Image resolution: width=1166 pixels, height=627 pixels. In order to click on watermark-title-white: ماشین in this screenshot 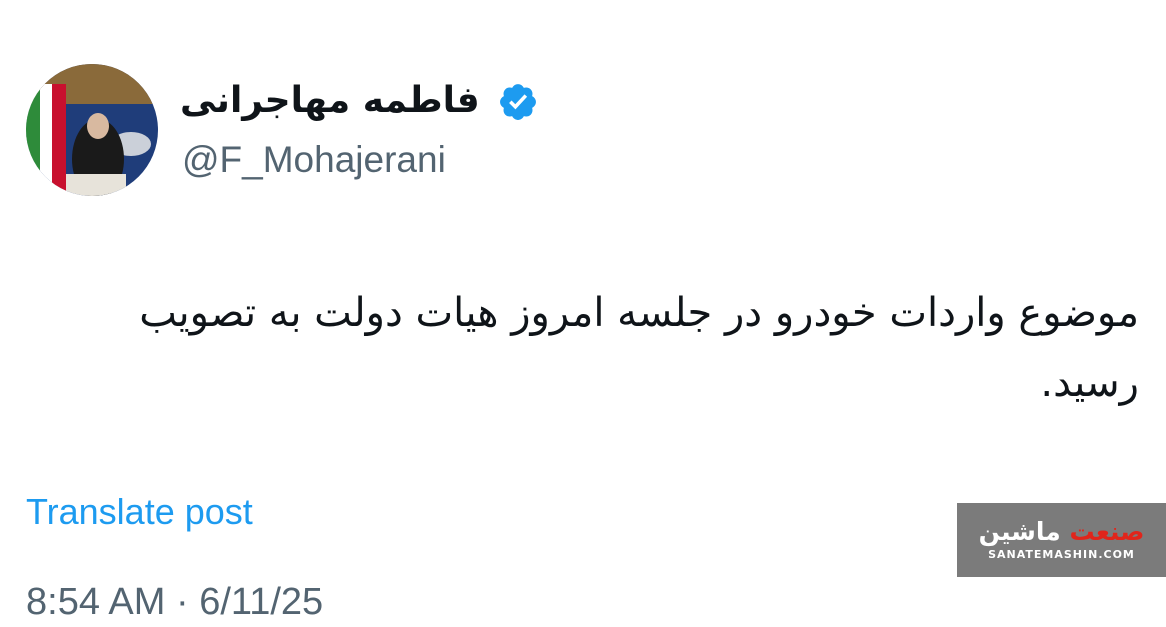, I will do `click(1019, 531)`.